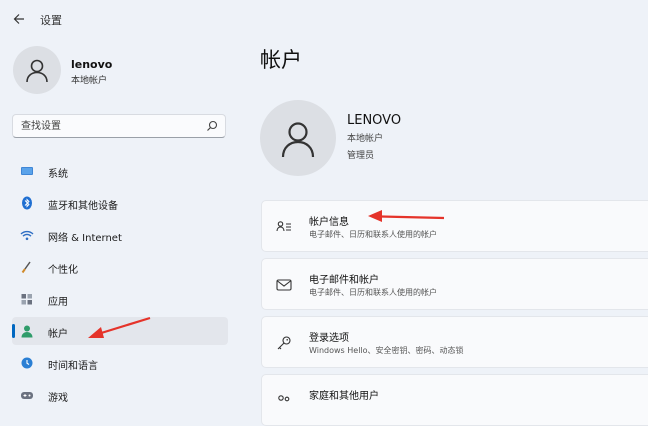 Image resolution: width=648 pixels, height=426 pixels. What do you see at coordinates (120, 395) in the screenshot?
I see `sidebar-item-gaming: 游戏` at bounding box center [120, 395].